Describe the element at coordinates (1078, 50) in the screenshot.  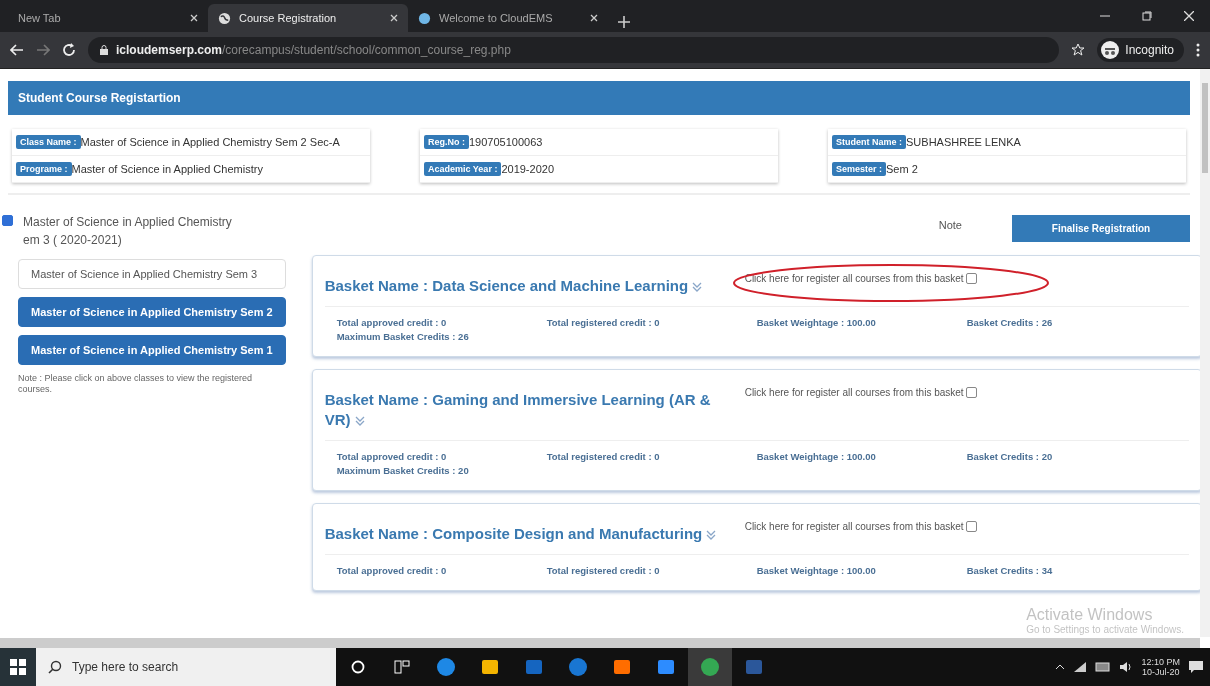
I see `star-icon` at that location.